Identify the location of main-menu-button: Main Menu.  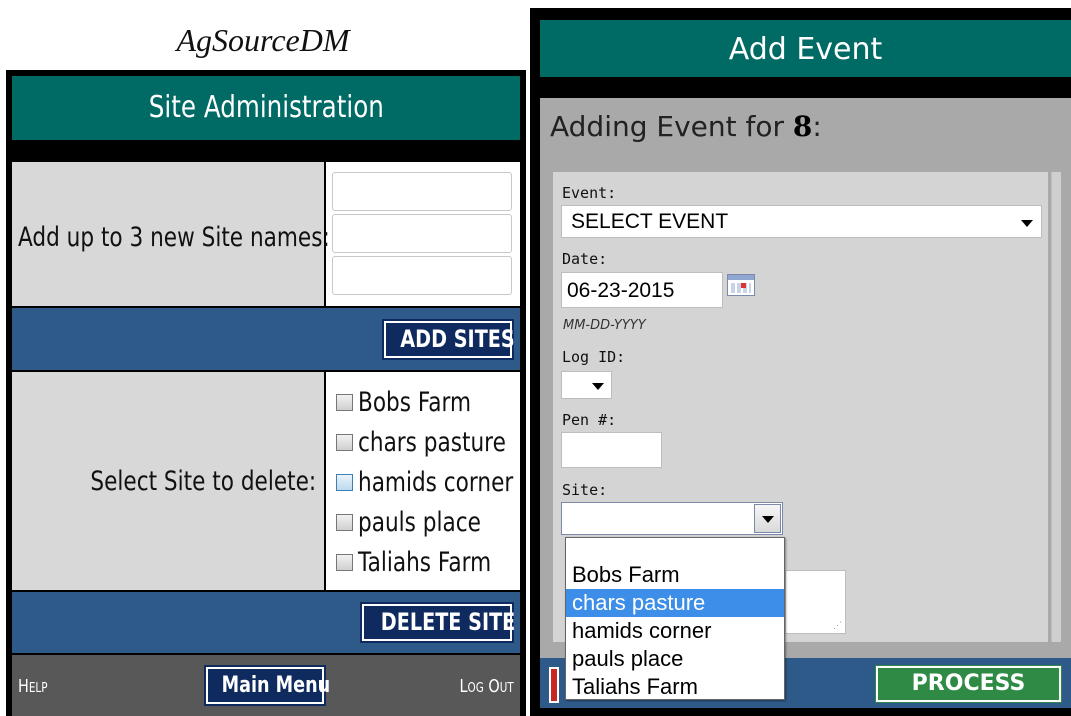
(267, 685).